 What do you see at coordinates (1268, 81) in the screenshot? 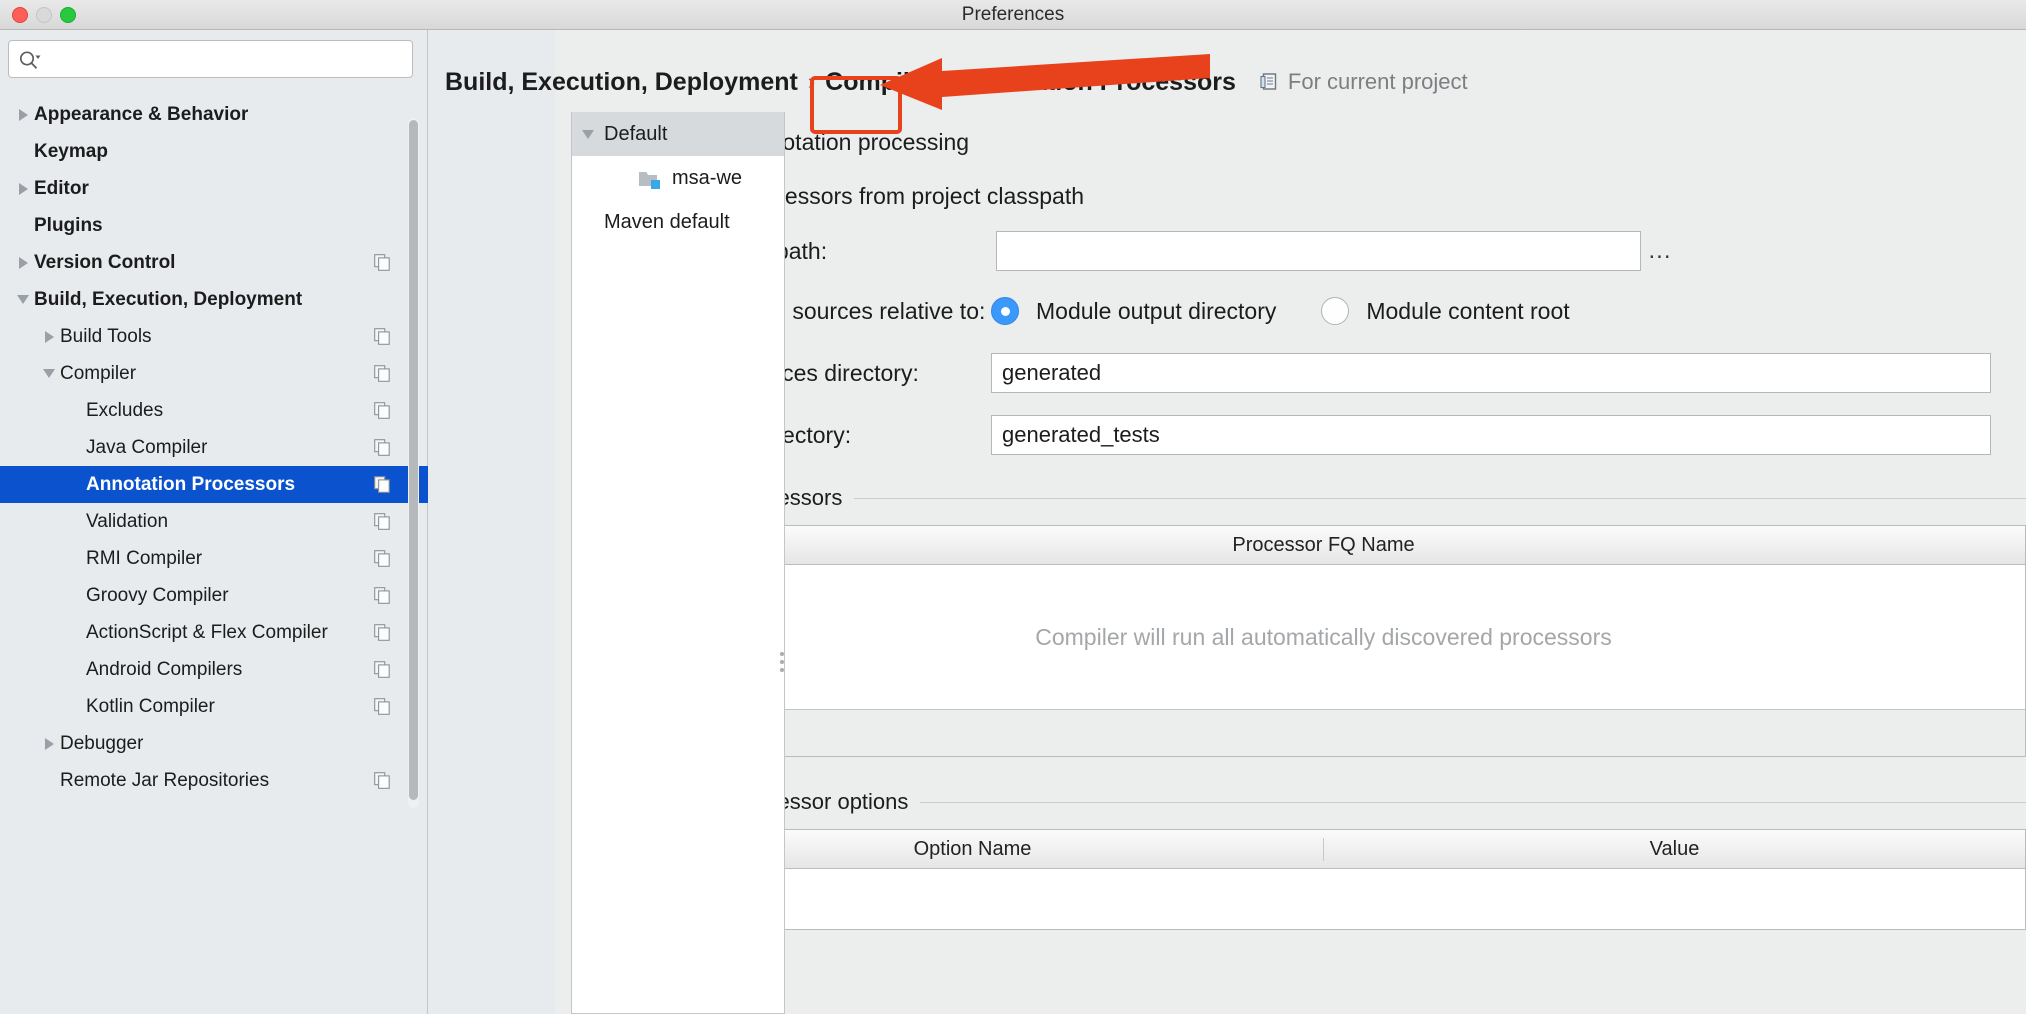
I see `project-scope-icon` at bounding box center [1268, 81].